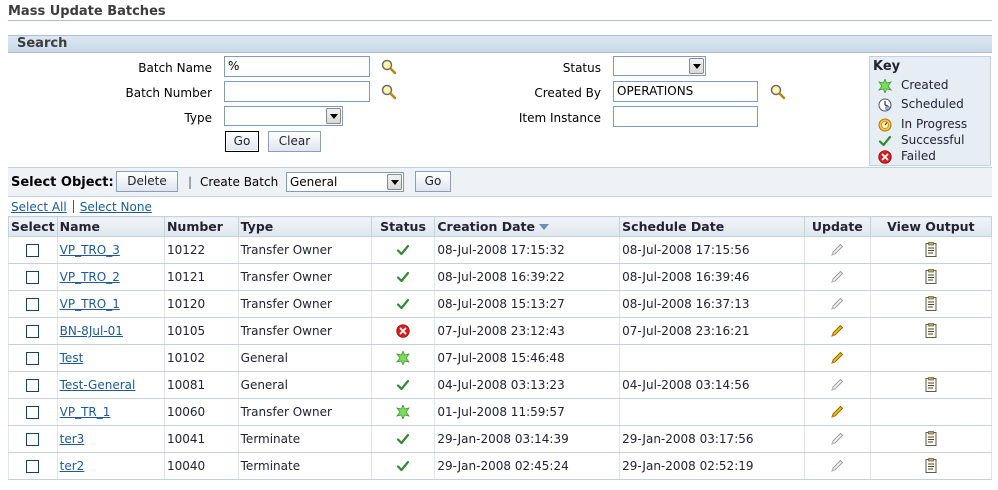  What do you see at coordinates (147, 181) in the screenshot?
I see `delete-button: Delete` at bounding box center [147, 181].